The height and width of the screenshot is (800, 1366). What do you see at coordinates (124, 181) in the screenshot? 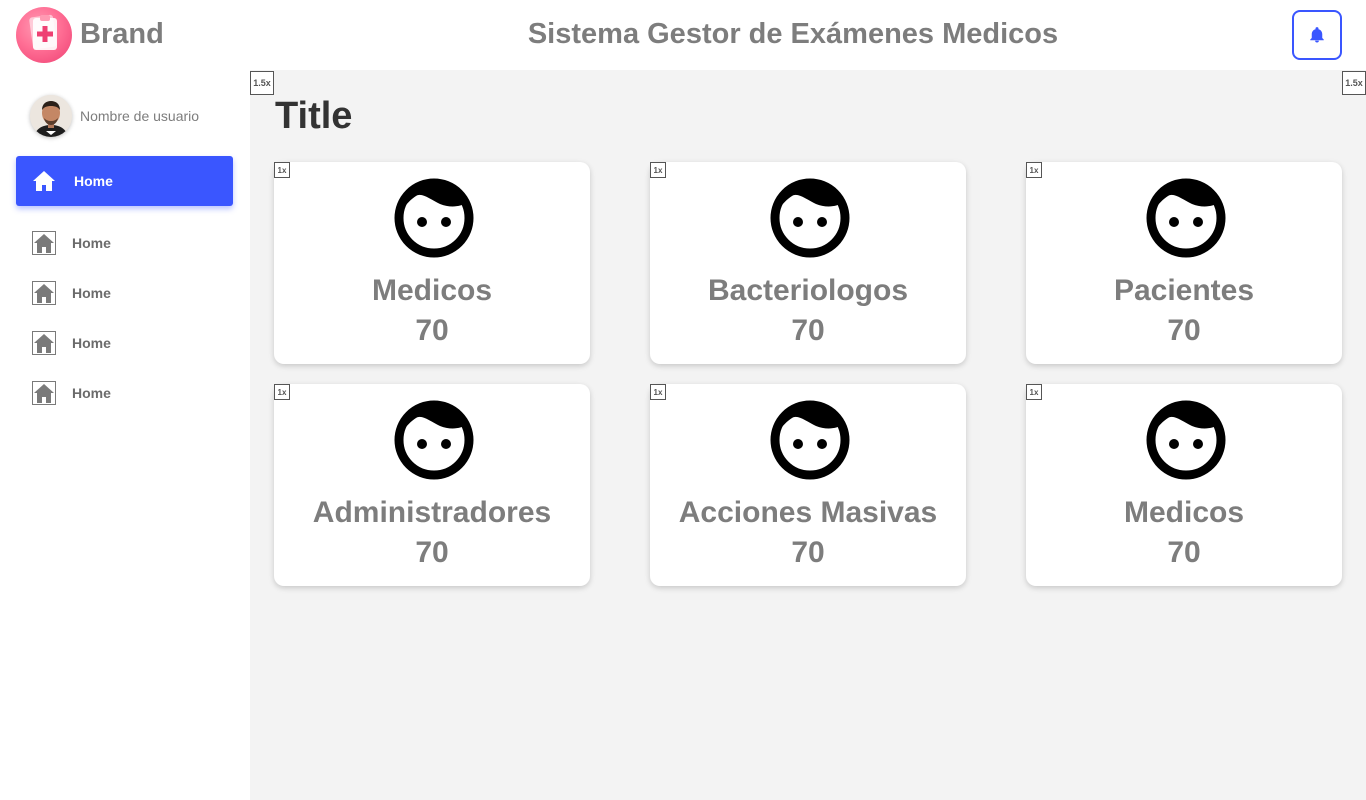
I see `sidebar-item-home-active: Home` at bounding box center [124, 181].